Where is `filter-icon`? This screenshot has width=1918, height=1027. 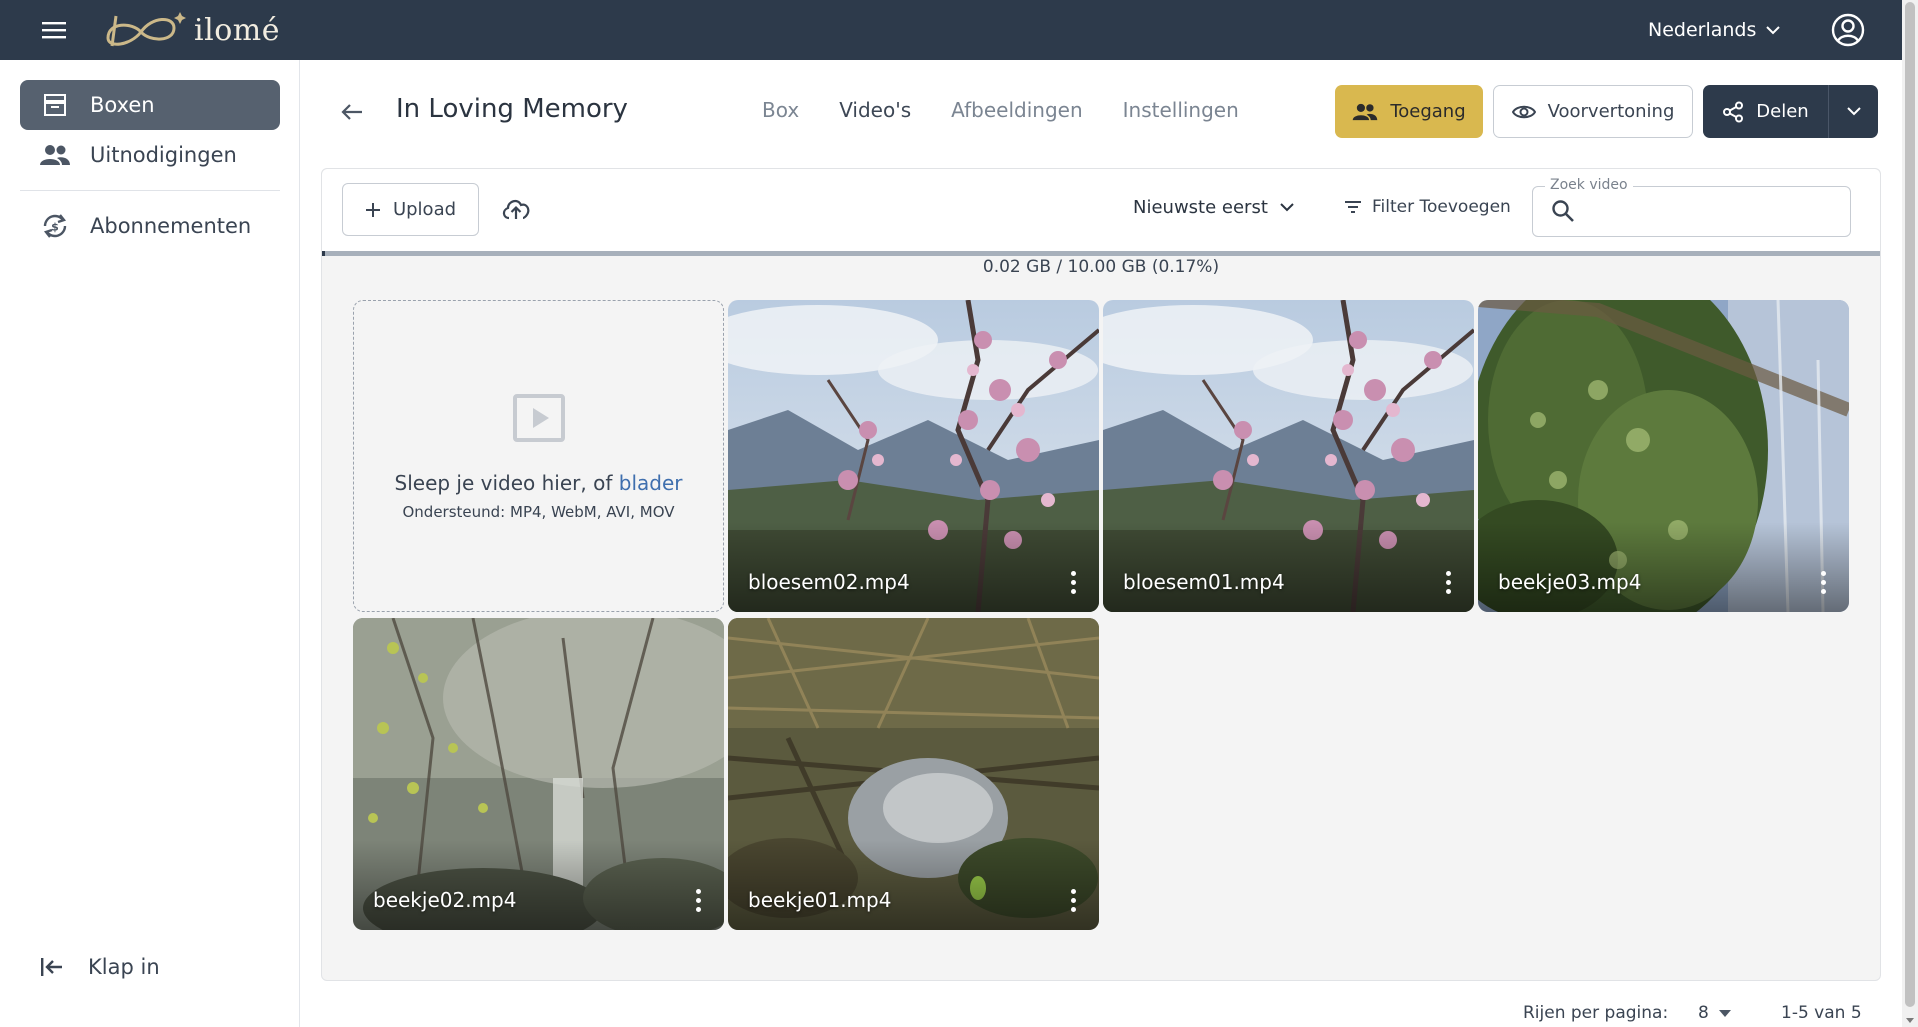 filter-icon is located at coordinates (1353, 207).